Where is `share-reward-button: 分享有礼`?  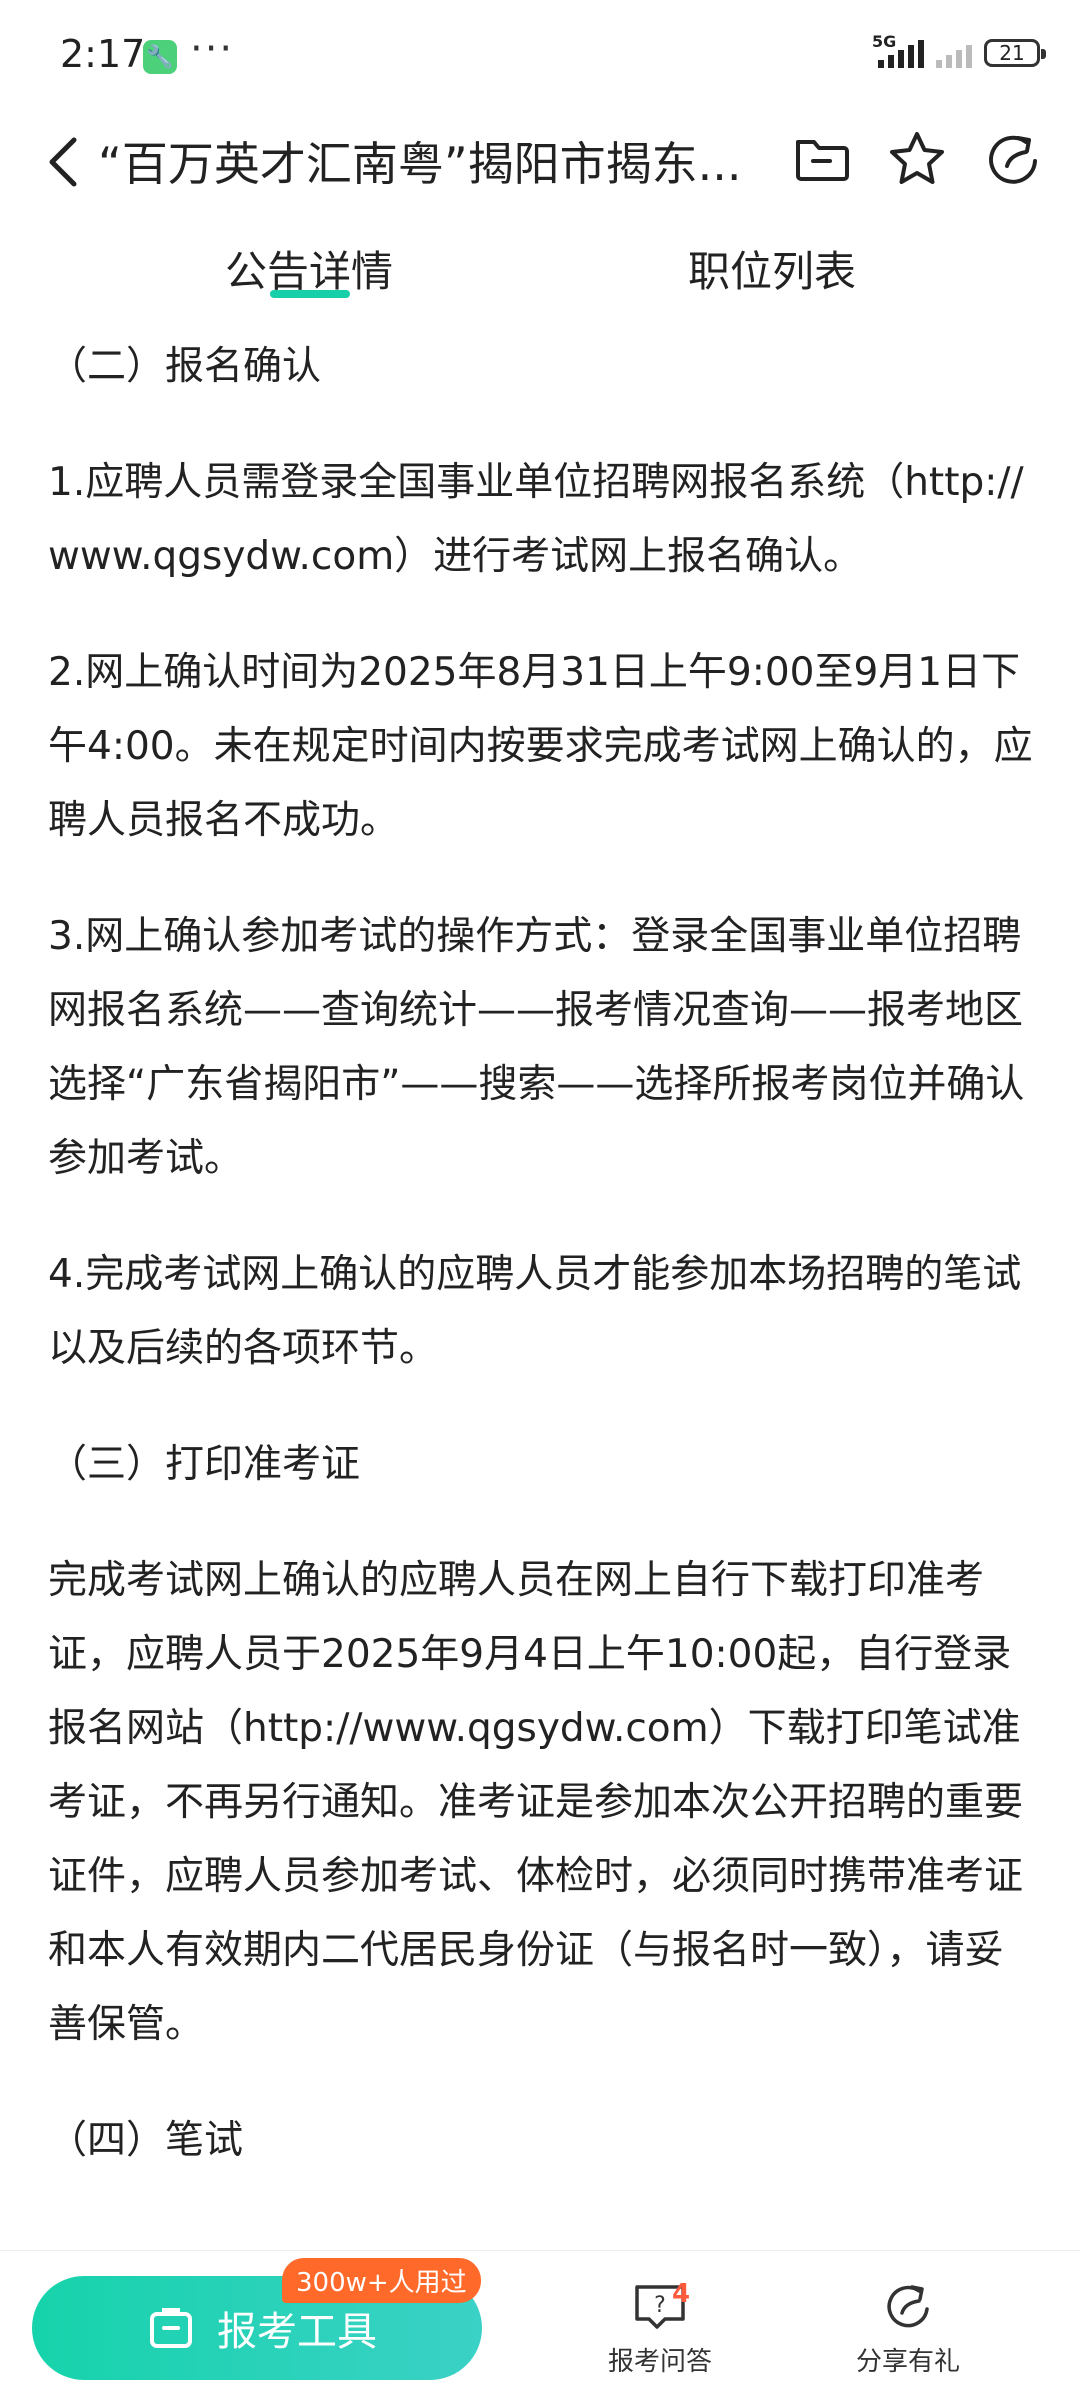 share-reward-button: 分享有礼 is located at coordinates (908, 2329).